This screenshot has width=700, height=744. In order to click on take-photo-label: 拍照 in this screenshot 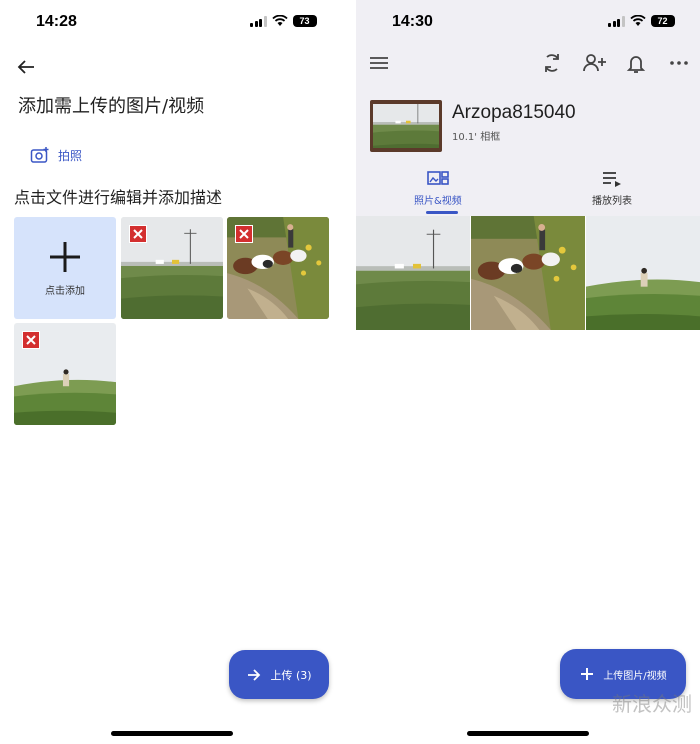, I will do `click(70, 155)`.